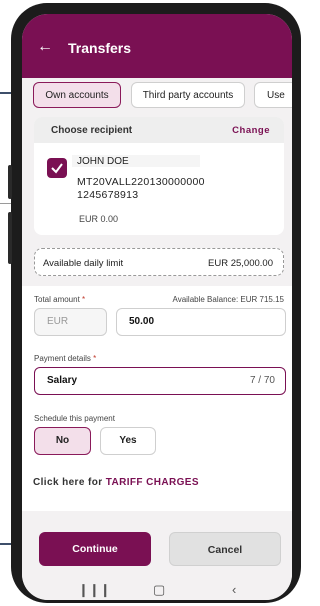 The height and width of the screenshot is (606, 320). What do you see at coordinates (74, 418) in the screenshot?
I see `schedule-payment-label: Schedule this payment` at bounding box center [74, 418].